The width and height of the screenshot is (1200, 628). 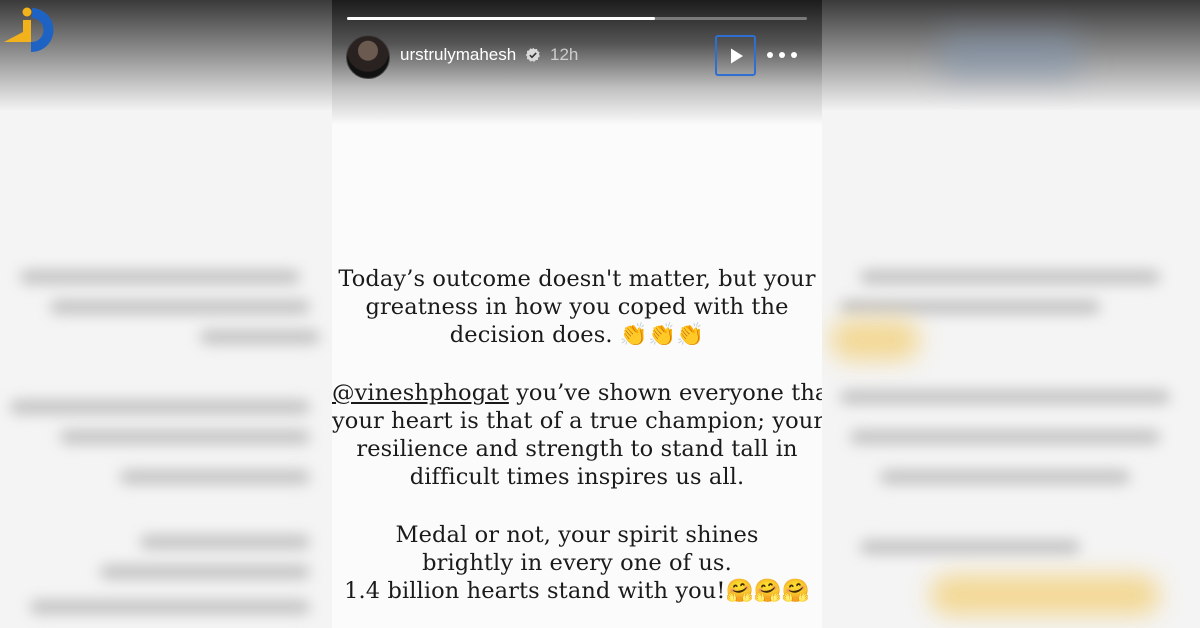 What do you see at coordinates (533, 55) in the screenshot?
I see `verified-badge-icon` at bounding box center [533, 55].